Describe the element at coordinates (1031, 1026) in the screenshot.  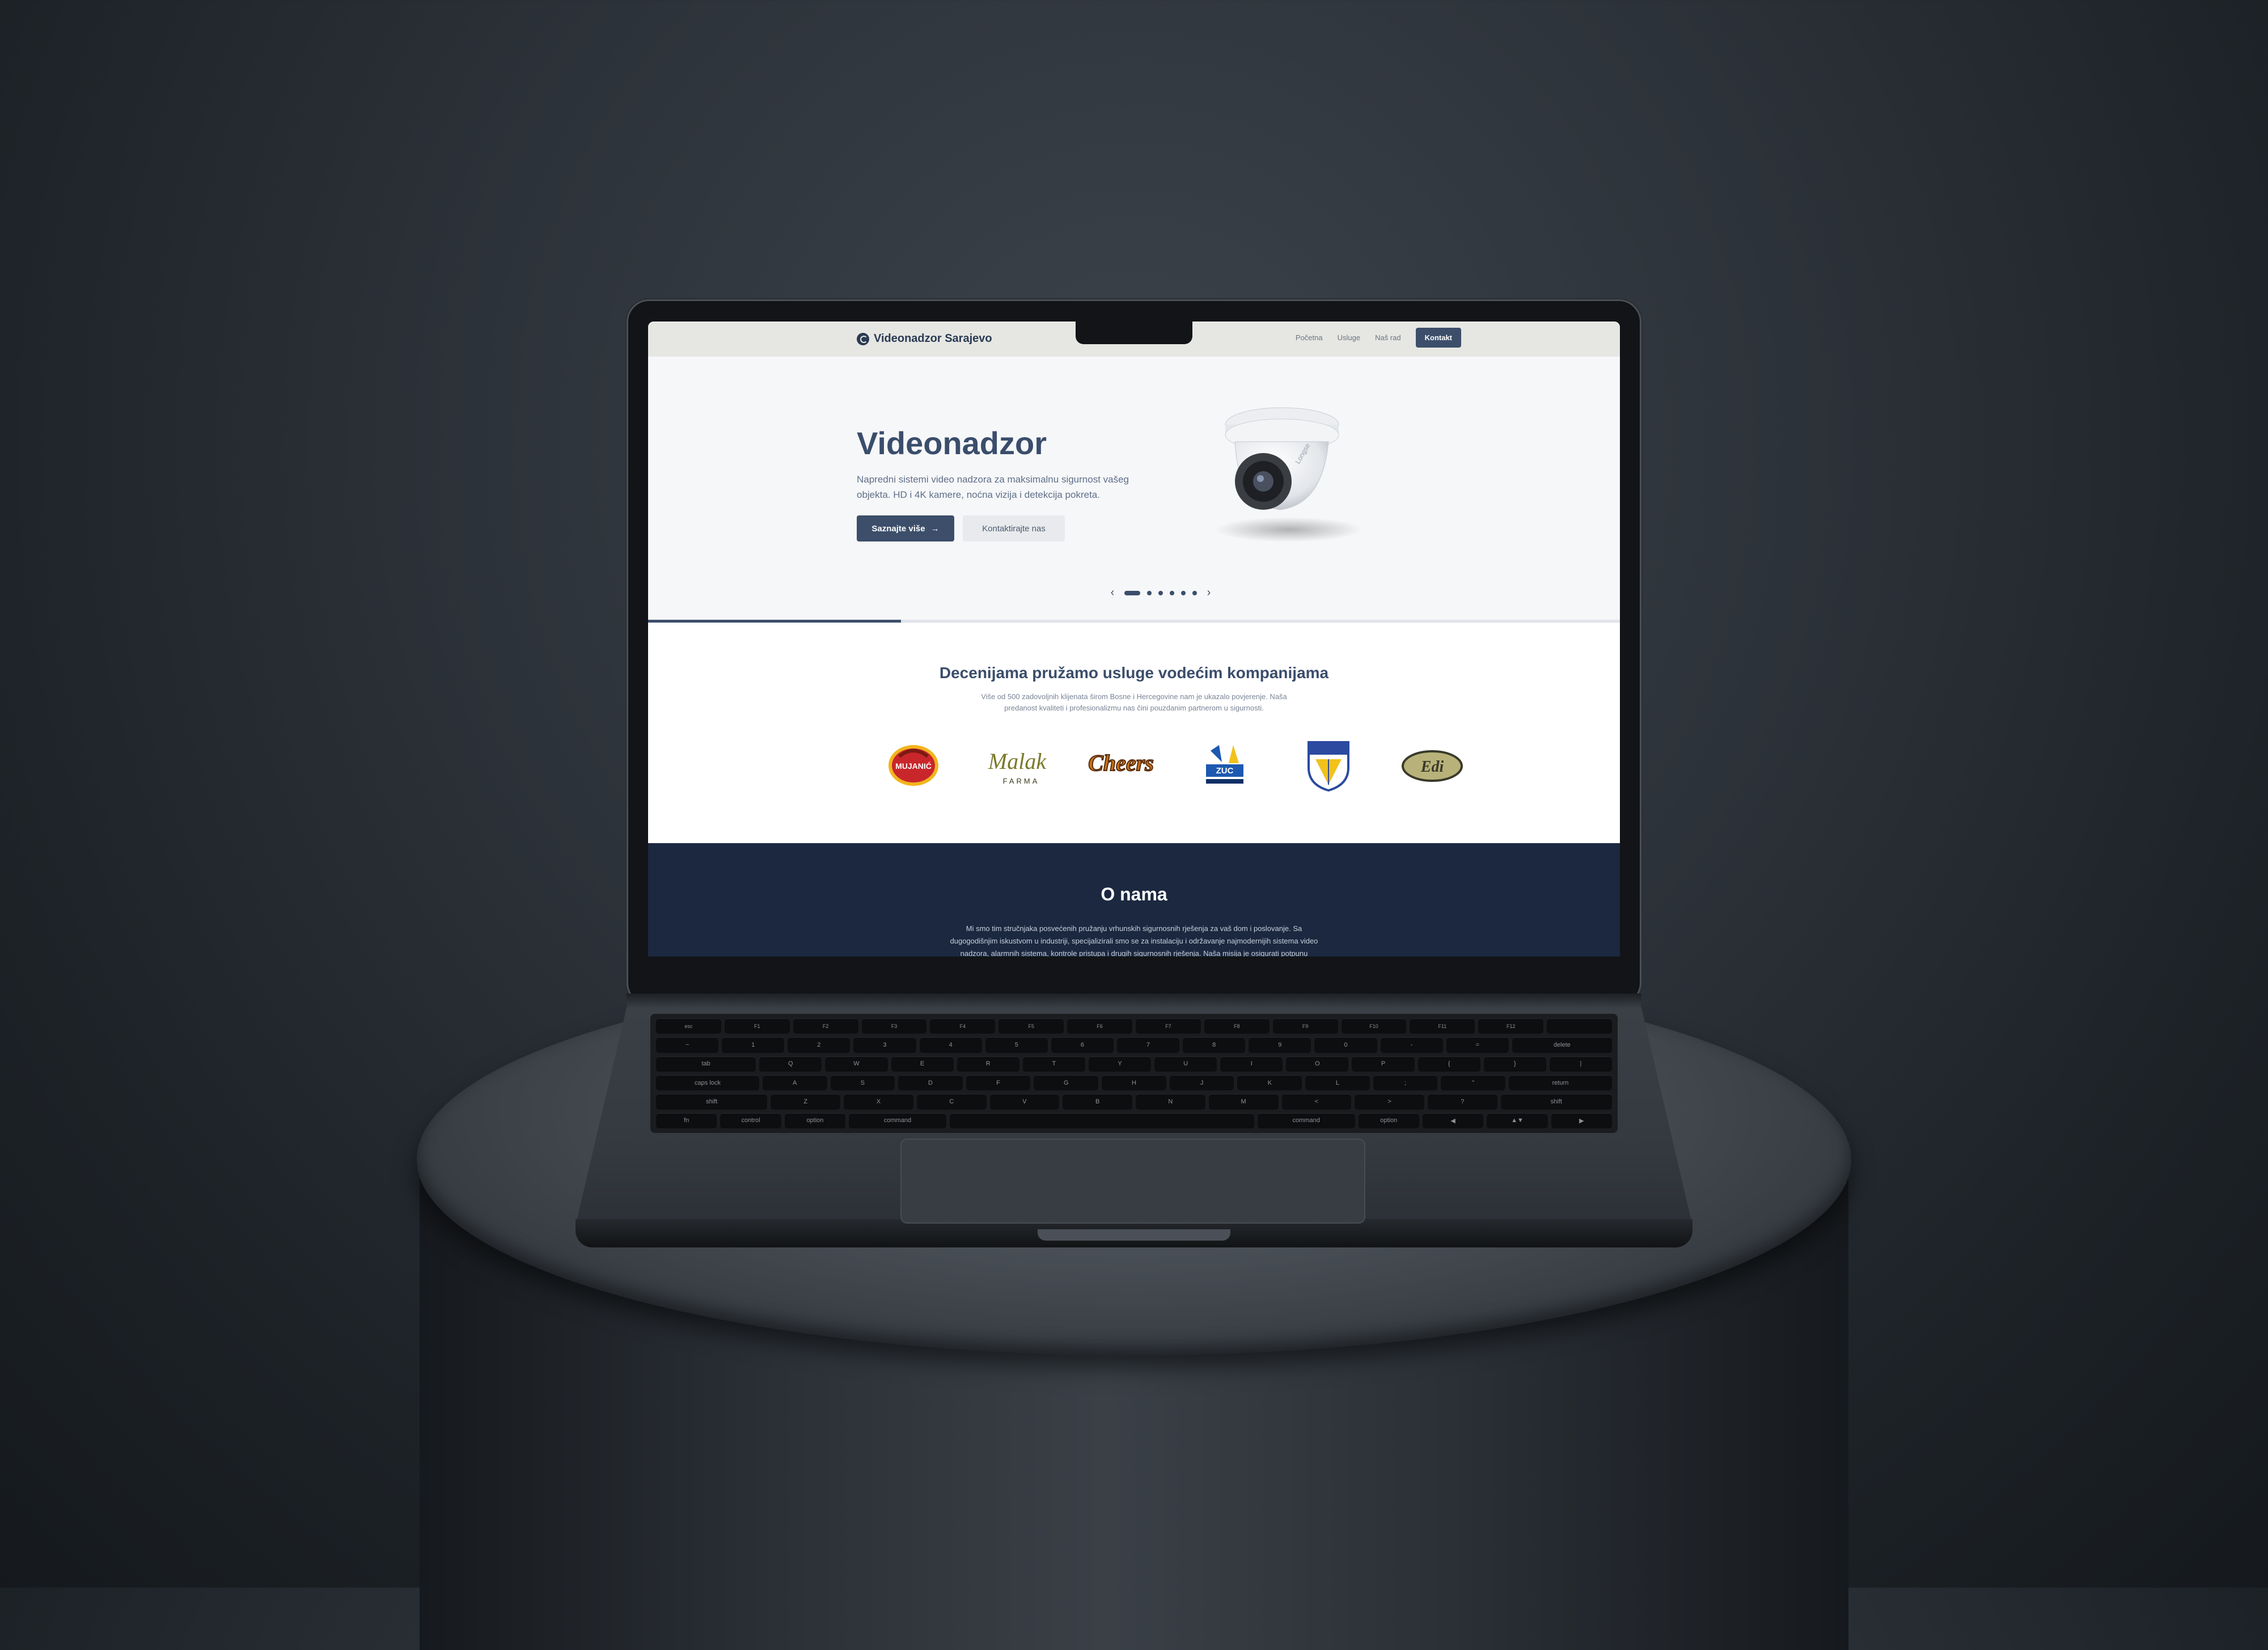
I see `keyboard-key: F5` at that location.